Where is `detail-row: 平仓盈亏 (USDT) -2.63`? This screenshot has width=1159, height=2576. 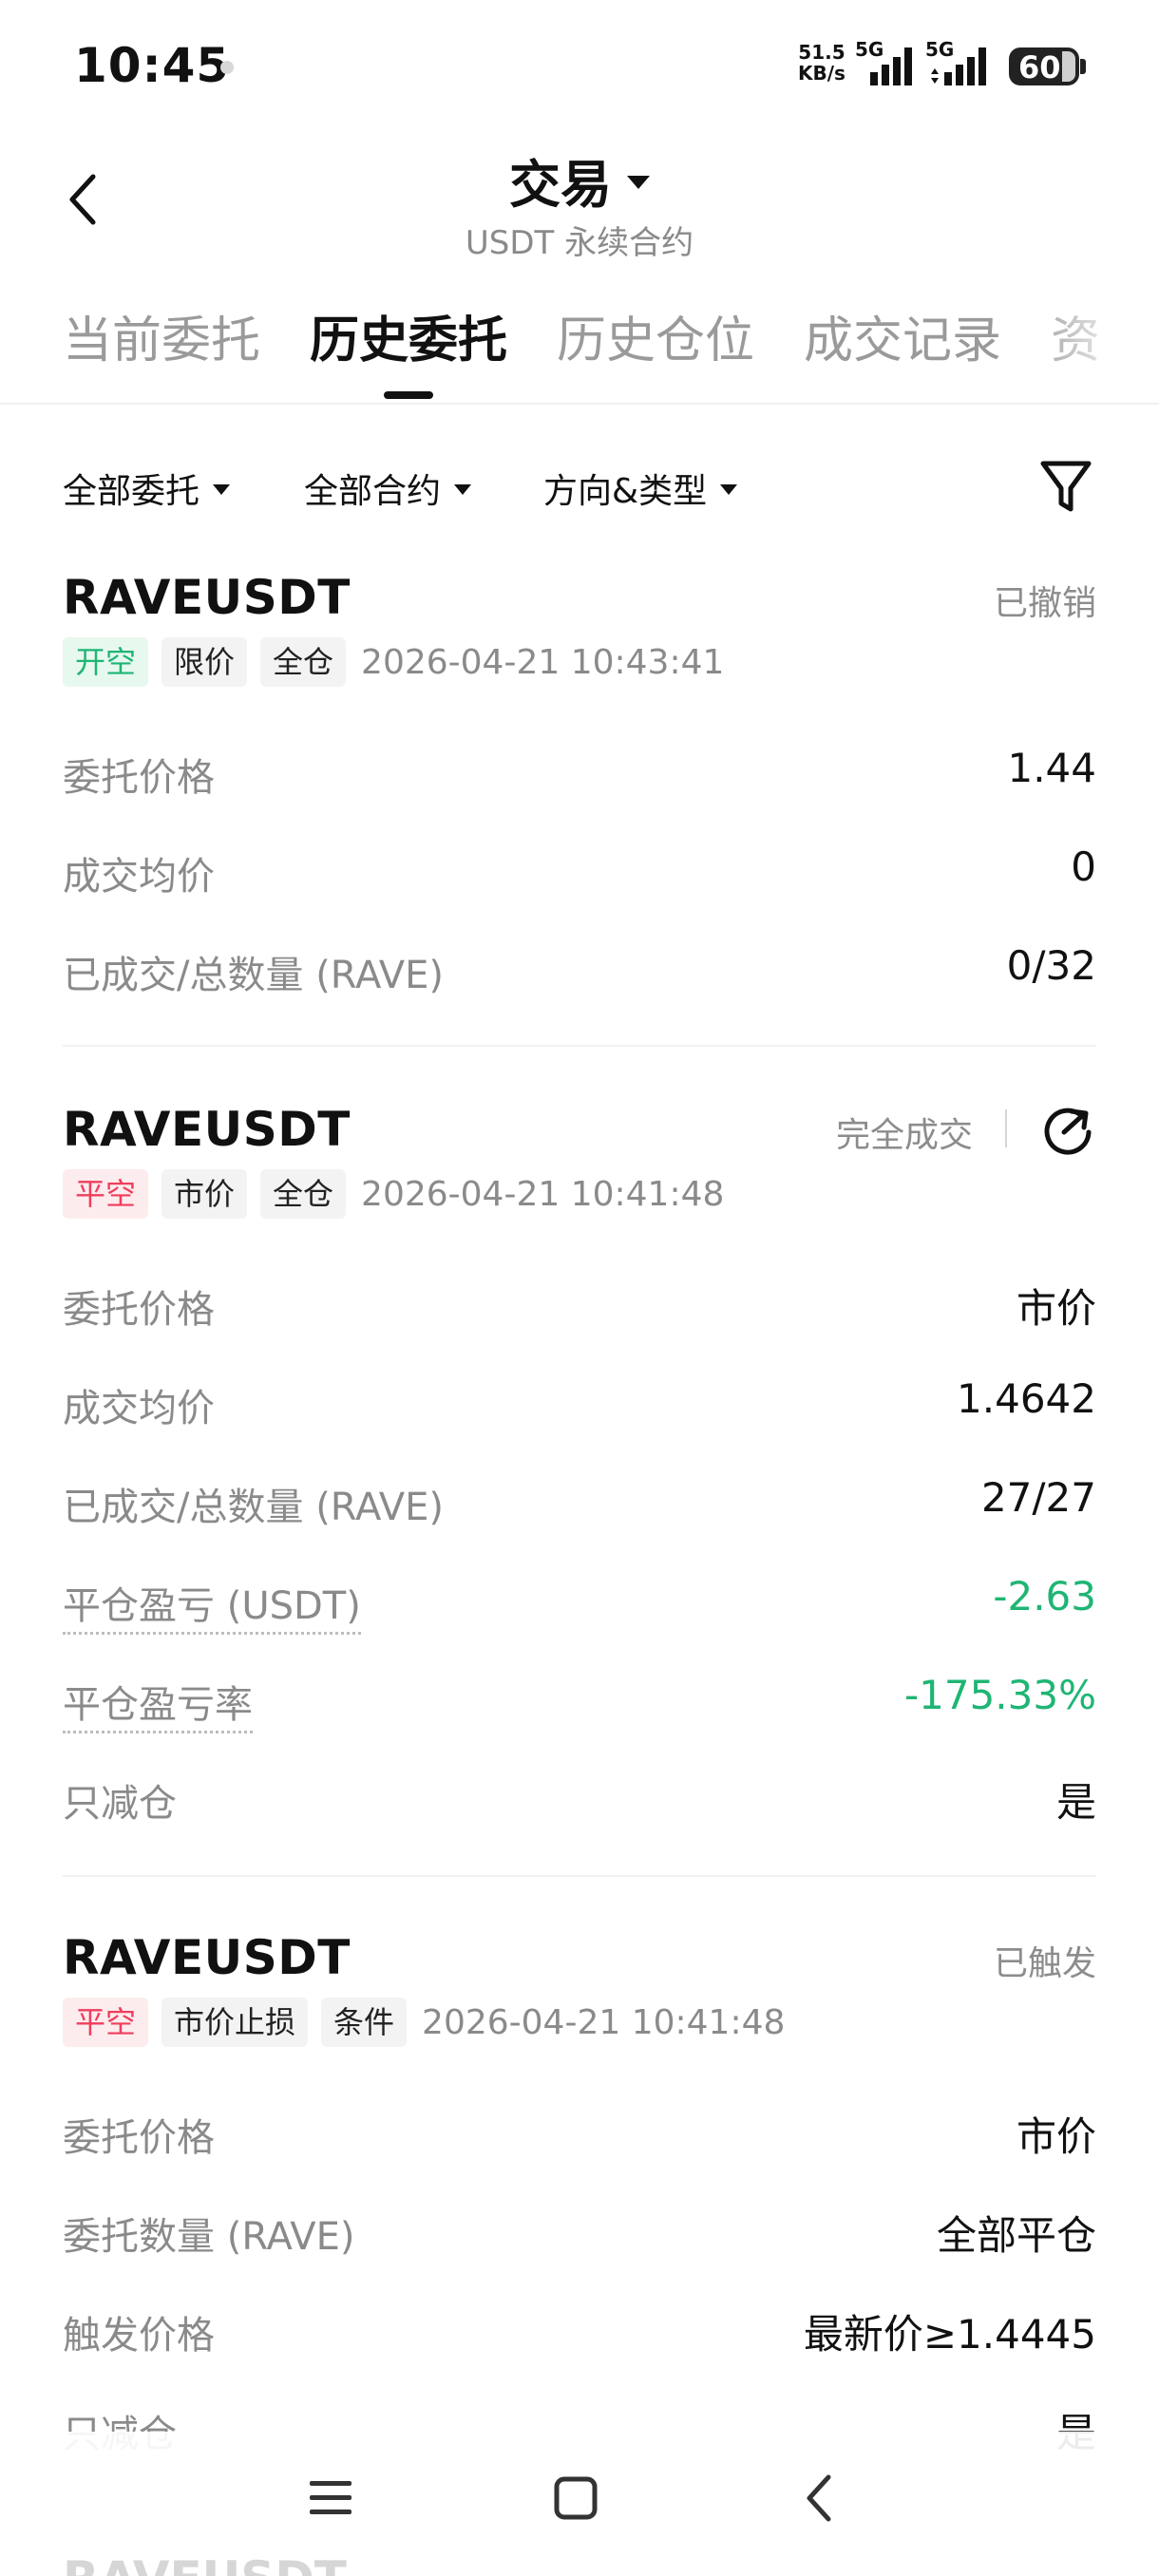
detail-row: 平仓盈亏 (USDT) -2.63 is located at coordinates (579, 1603).